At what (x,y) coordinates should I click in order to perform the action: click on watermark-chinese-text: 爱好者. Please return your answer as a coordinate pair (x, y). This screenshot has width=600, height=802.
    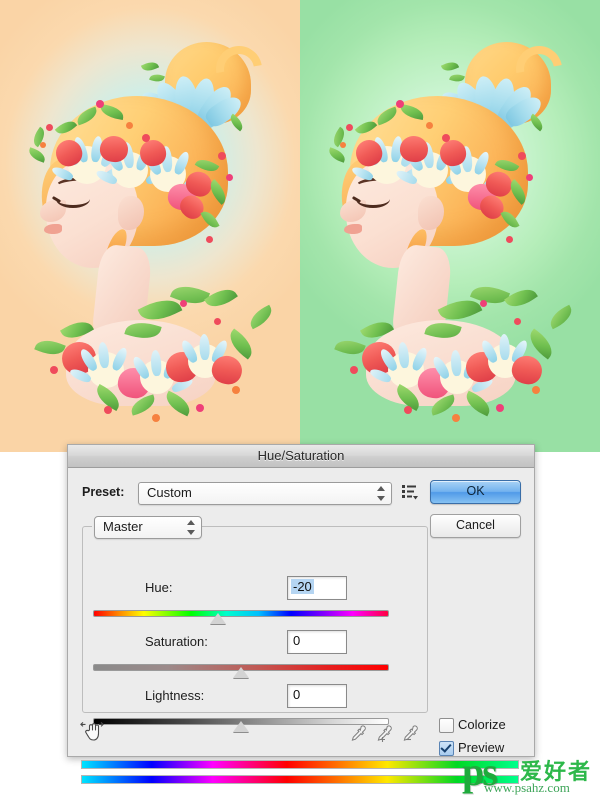
    Looking at the image, I should click on (556, 772).